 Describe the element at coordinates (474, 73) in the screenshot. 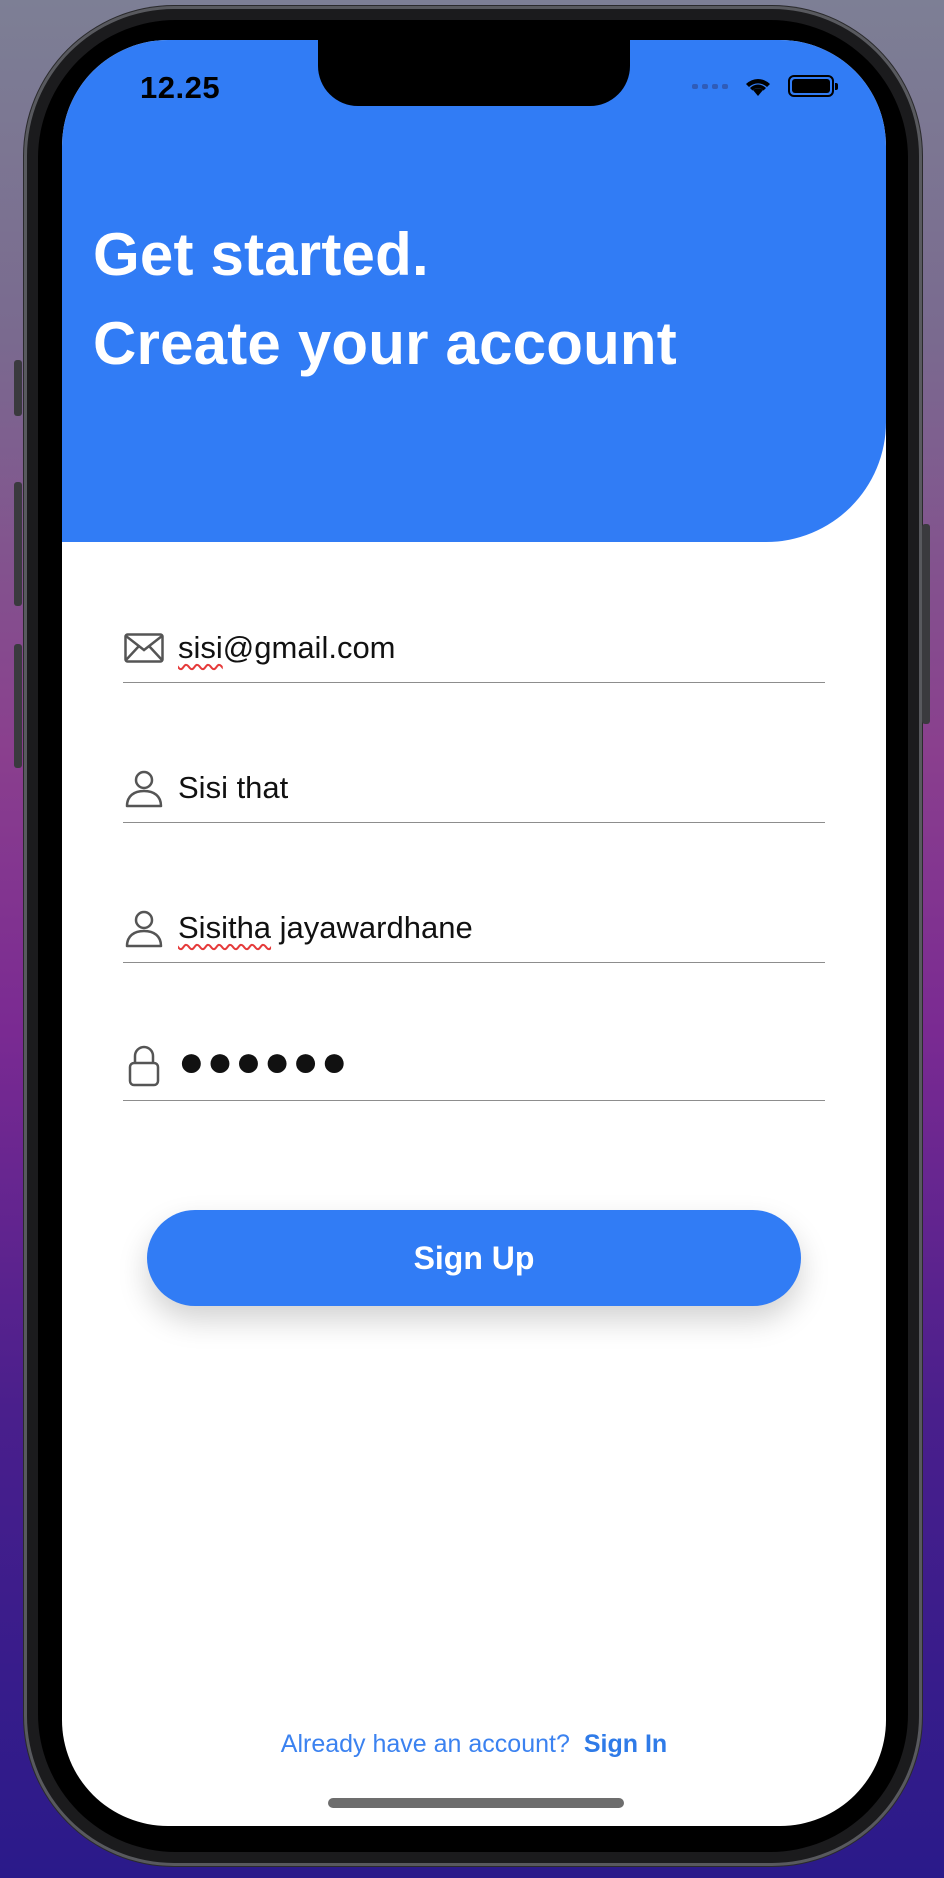

I see `notch` at that location.